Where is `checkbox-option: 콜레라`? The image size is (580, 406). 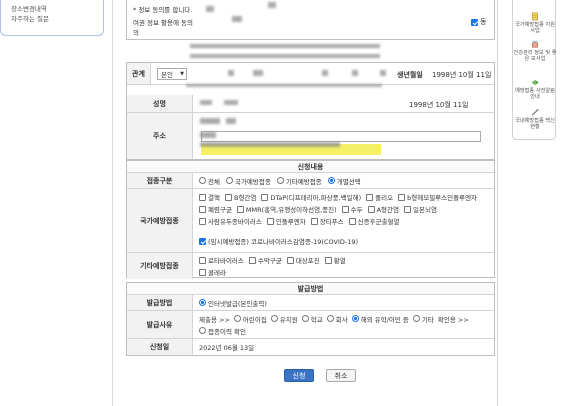
checkbox-option: 콜레라 is located at coordinates (344, 272).